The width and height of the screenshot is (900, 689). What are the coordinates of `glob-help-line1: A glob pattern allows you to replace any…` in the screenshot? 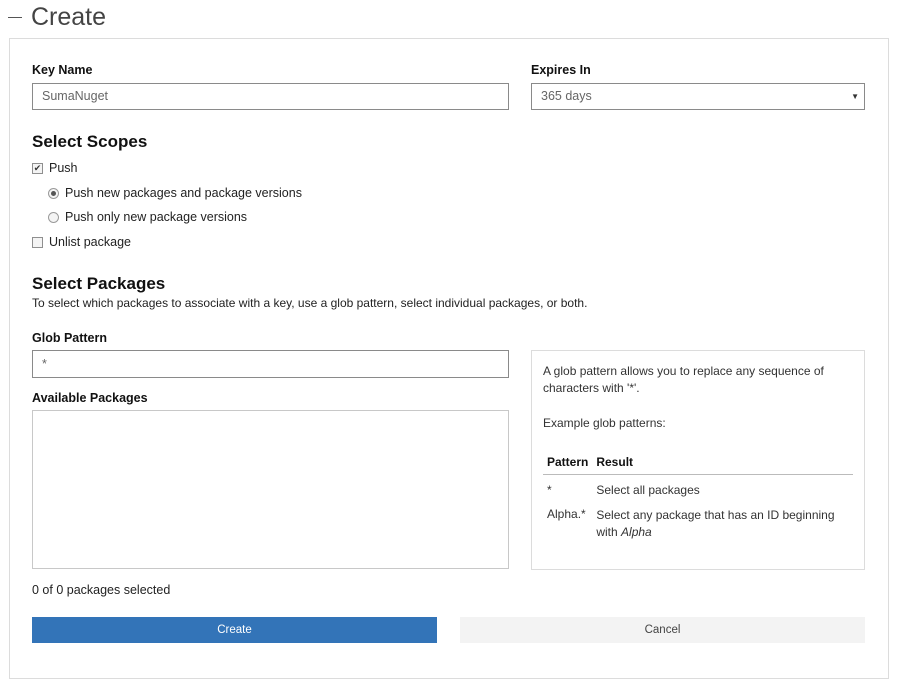 It's located at (683, 371).